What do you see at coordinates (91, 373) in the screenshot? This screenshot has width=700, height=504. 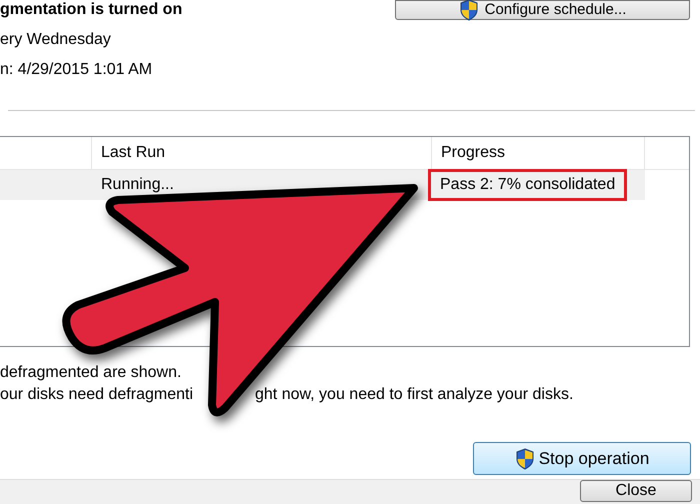 I see `note-text: defragmented are shown.` at bounding box center [91, 373].